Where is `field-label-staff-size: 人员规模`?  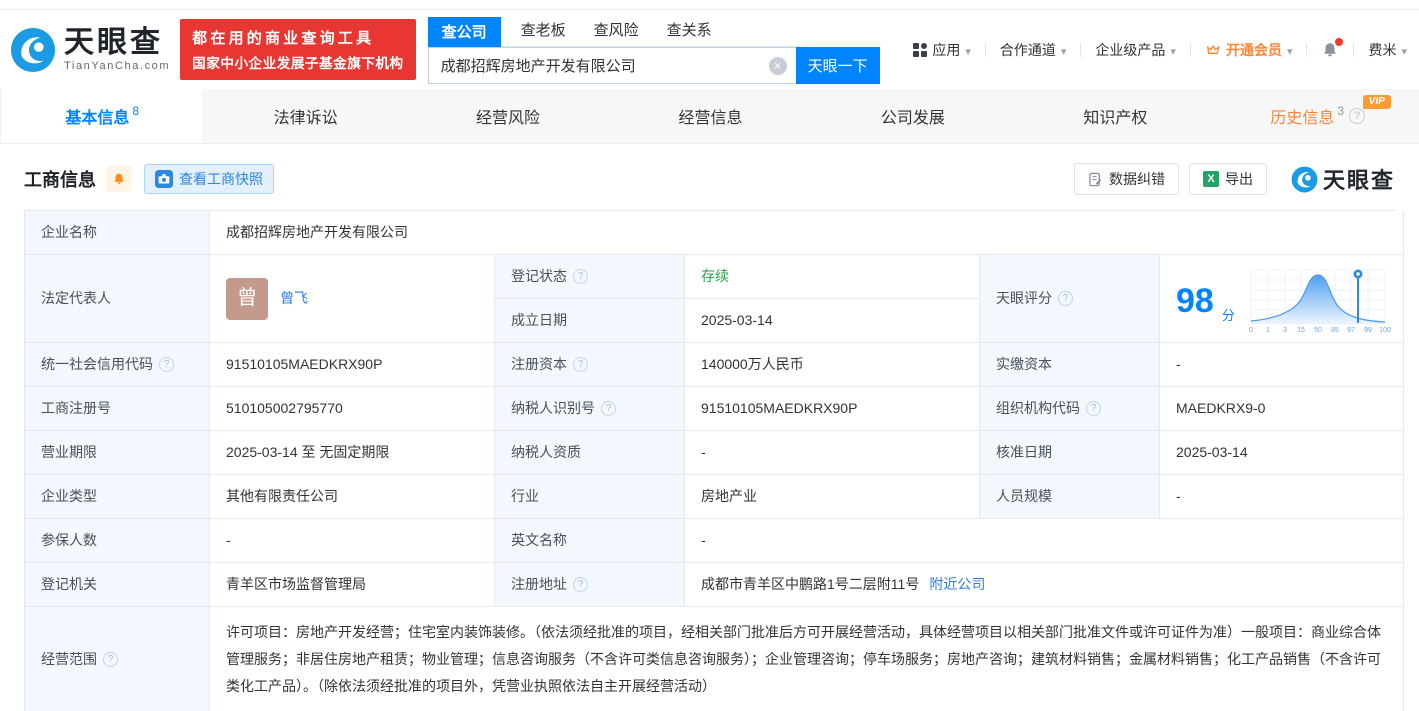
field-label-staff-size: 人员规模 is located at coordinates (1070, 497).